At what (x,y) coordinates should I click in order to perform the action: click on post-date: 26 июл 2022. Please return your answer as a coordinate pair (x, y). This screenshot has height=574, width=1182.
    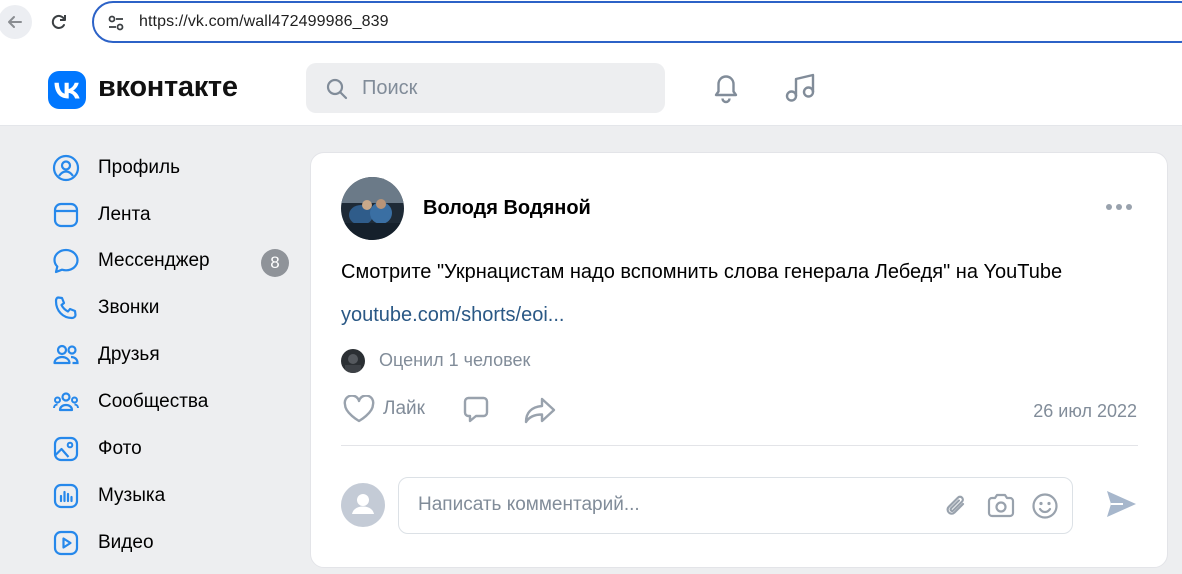
    Looking at the image, I should click on (1085, 411).